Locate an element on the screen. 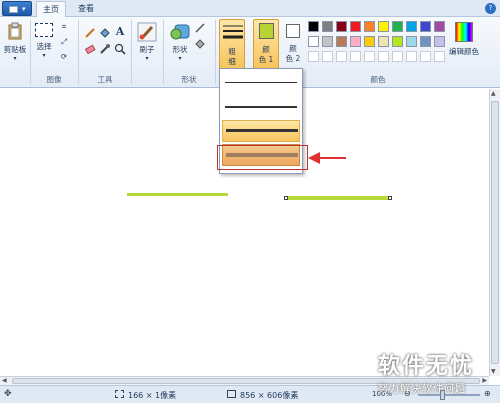 This screenshot has width=500, height=403. paint-menu-button: ▾ is located at coordinates (17, 8).